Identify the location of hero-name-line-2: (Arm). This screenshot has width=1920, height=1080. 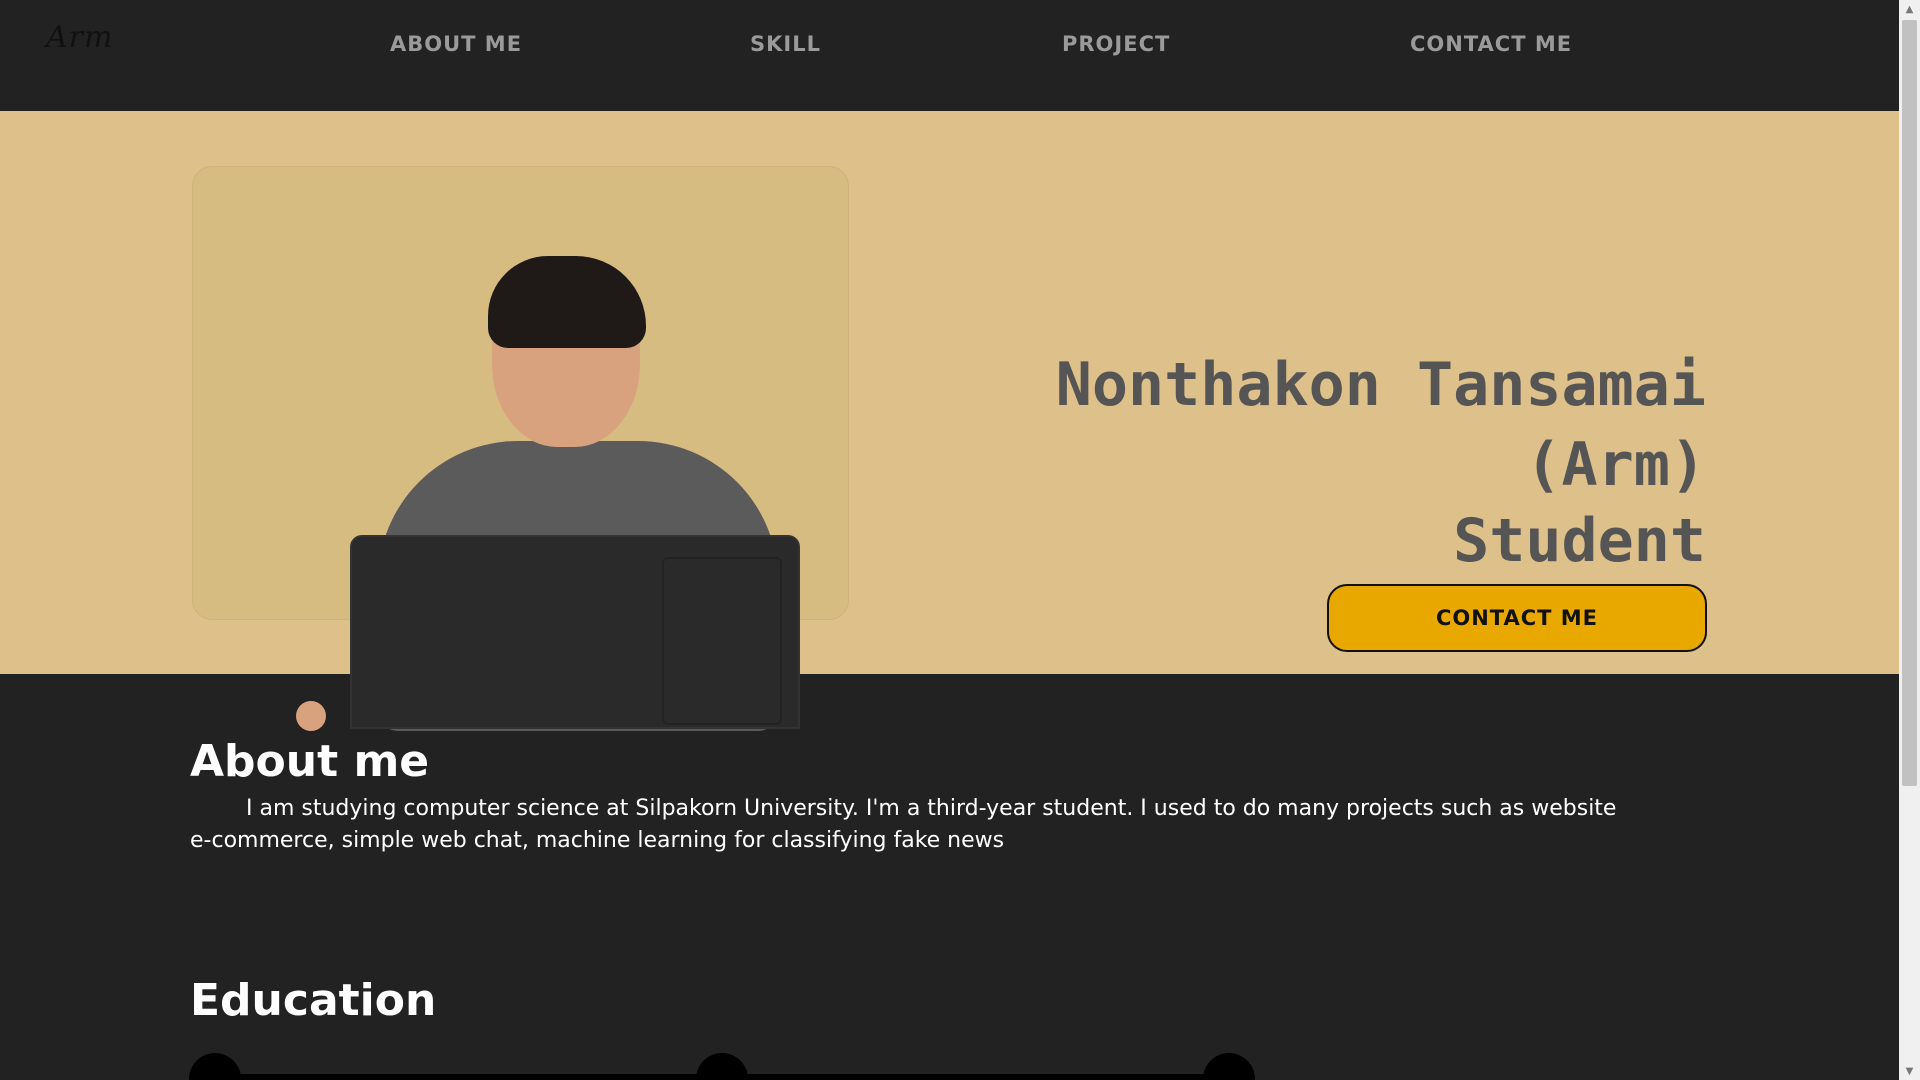
(1615, 465).